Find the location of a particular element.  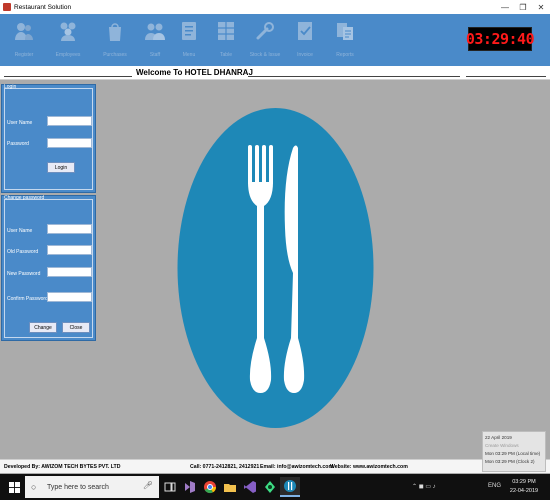

activation-watermark: Create Windows is located at coordinates (502, 445).